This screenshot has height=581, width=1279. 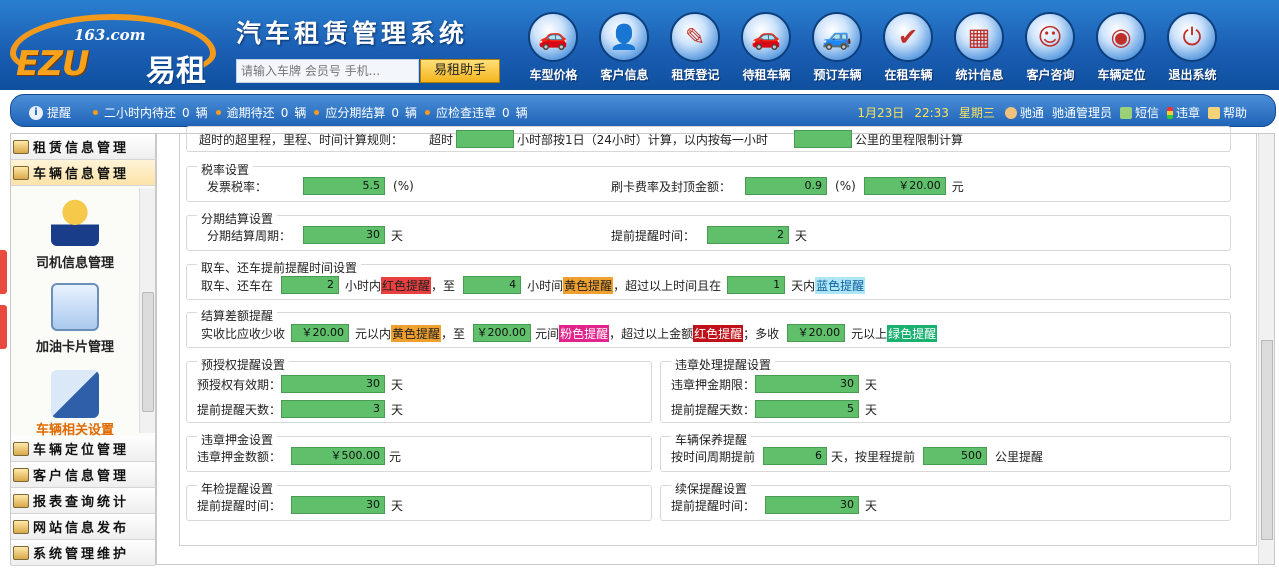 What do you see at coordinates (840, 285) in the screenshot?
I see `blue-remind-tag: 蓝色提醒` at bounding box center [840, 285].